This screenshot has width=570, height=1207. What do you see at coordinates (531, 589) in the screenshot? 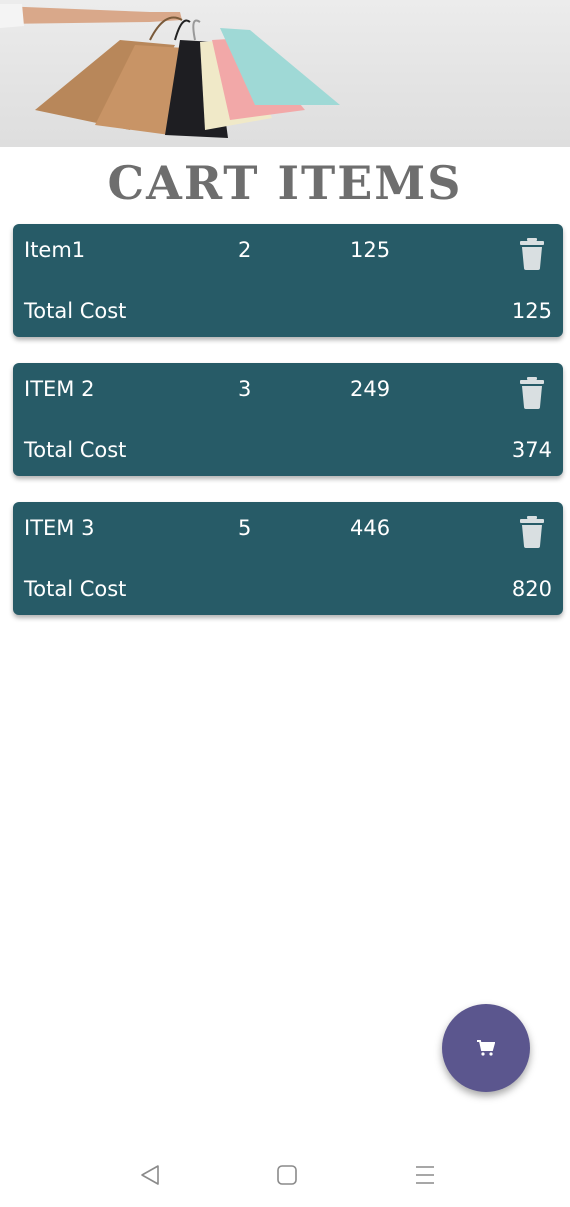
I see `total-cost-value: 820` at bounding box center [531, 589].